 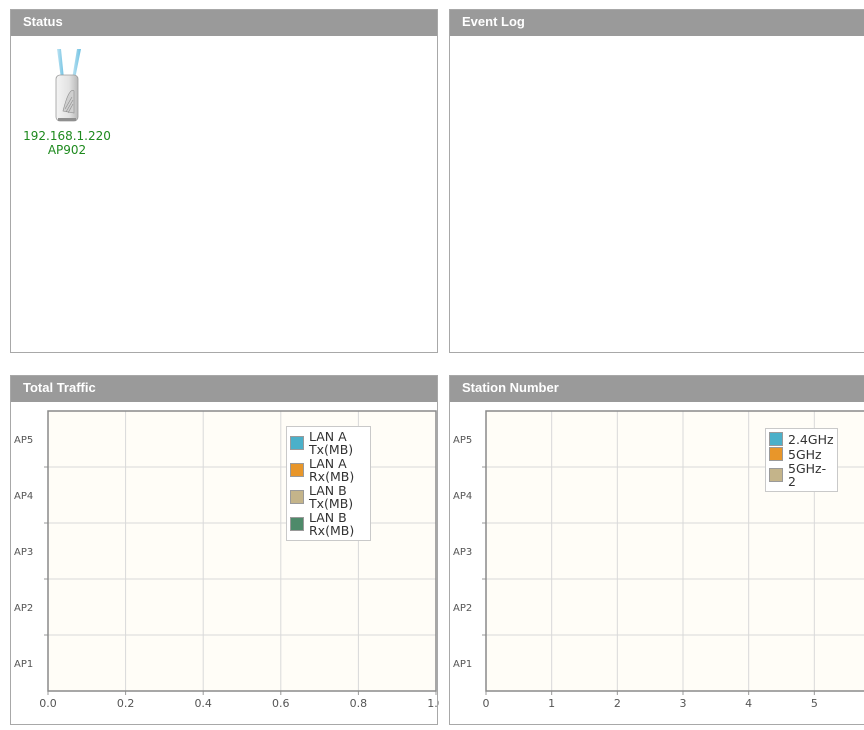 What do you see at coordinates (683, 703) in the screenshot?
I see `x-tick-label: 3` at bounding box center [683, 703].